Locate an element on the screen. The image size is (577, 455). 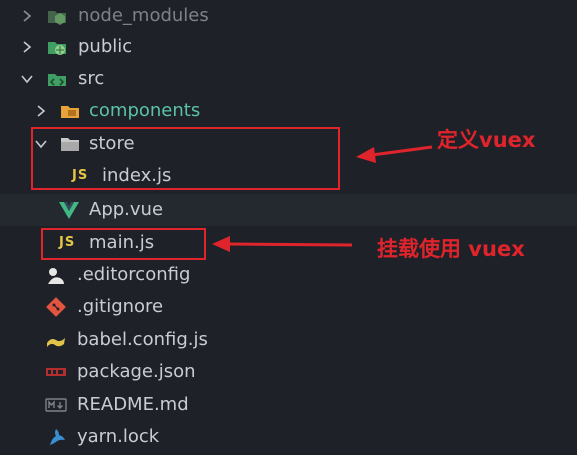
tree-item-label: .gitignore is located at coordinates (120, 306).